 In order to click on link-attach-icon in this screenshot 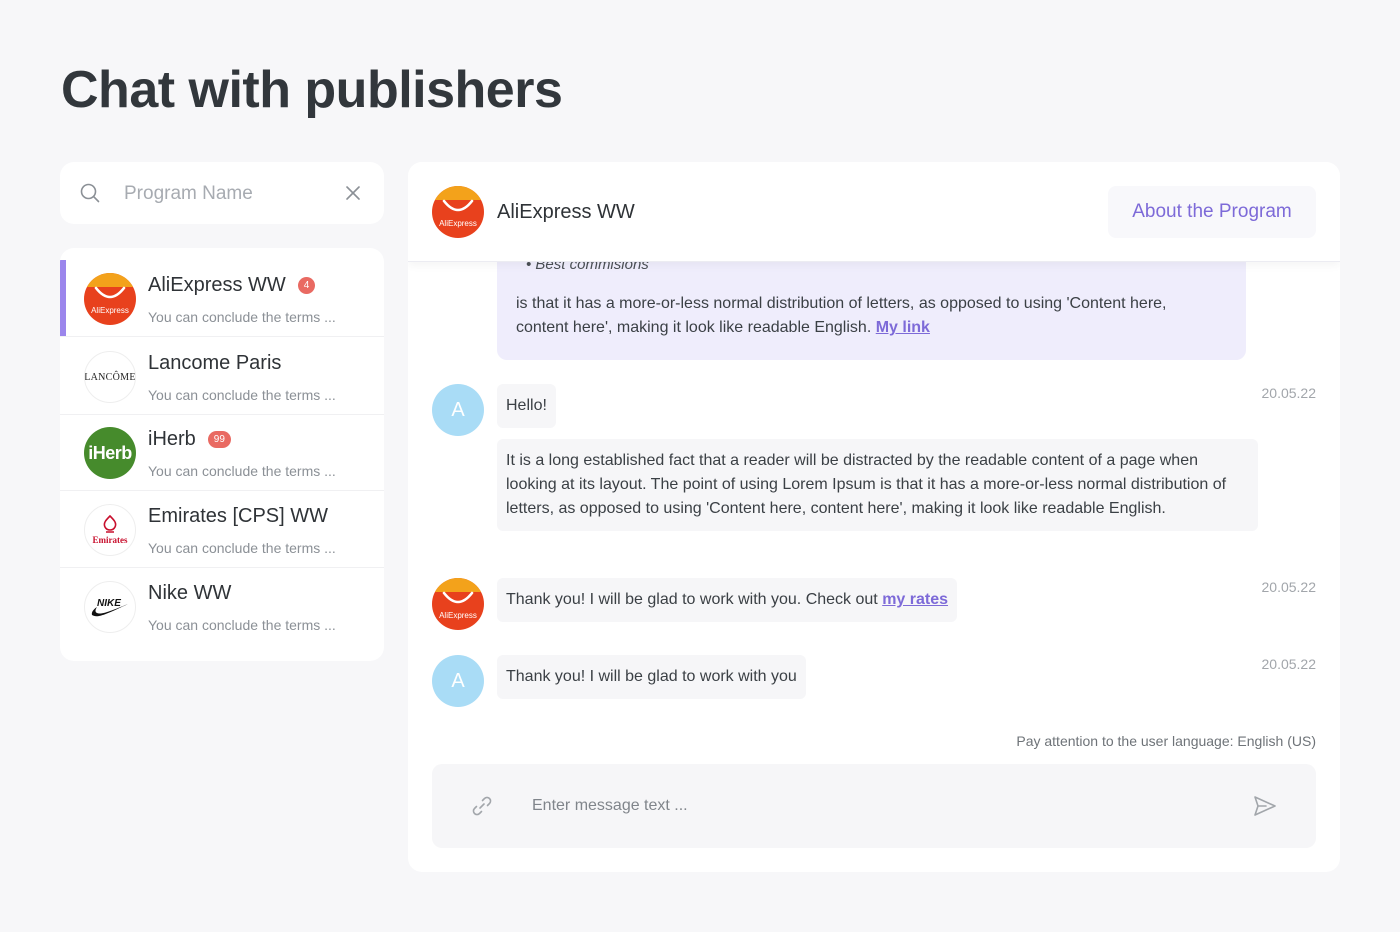, I will do `click(482, 806)`.